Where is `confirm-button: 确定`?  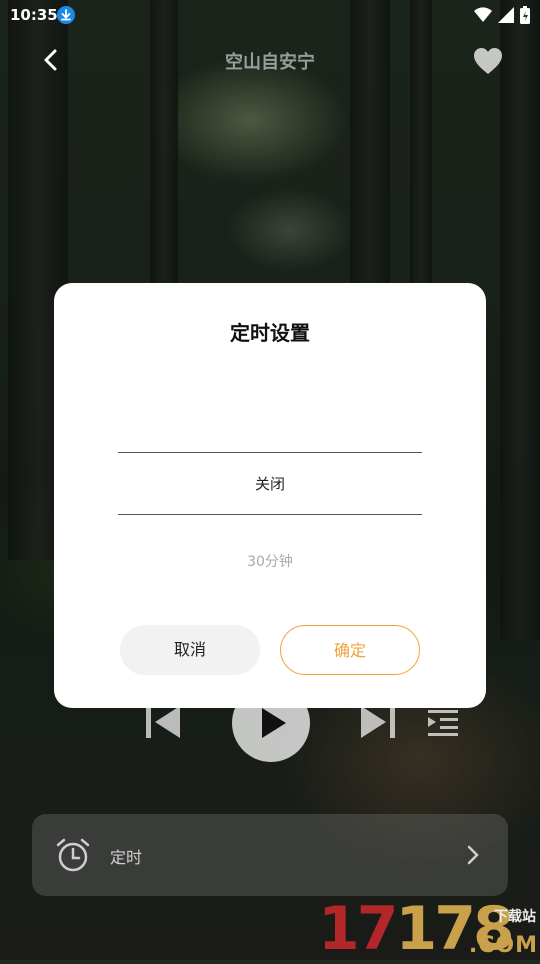 confirm-button: 确定 is located at coordinates (350, 650).